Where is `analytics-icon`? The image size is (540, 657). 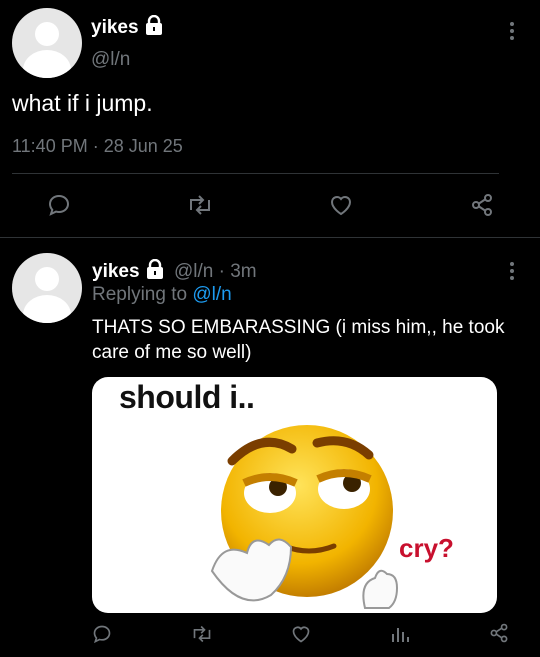
analytics-icon is located at coordinates (400, 634).